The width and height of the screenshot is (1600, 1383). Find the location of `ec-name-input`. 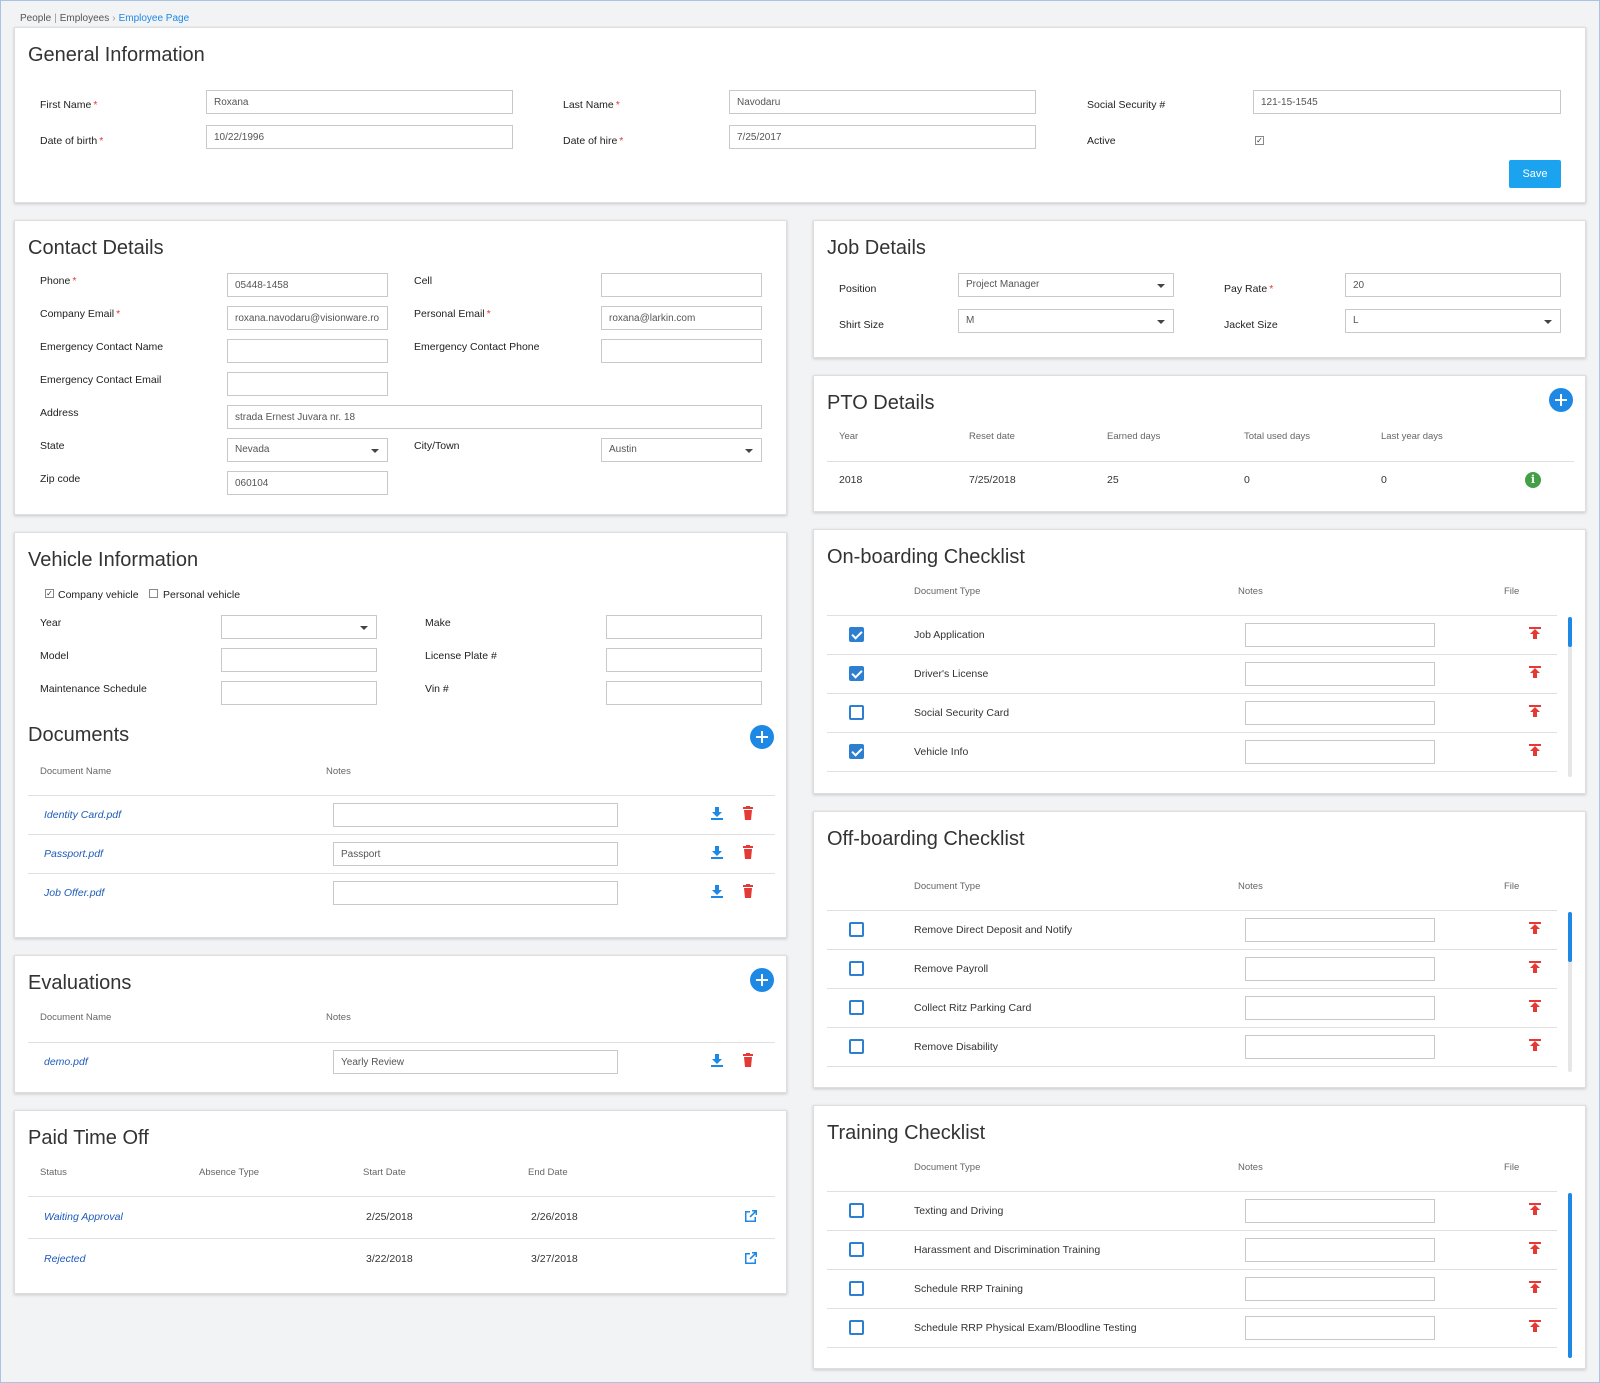

ec-name-input is located at coordinates (307, 351).